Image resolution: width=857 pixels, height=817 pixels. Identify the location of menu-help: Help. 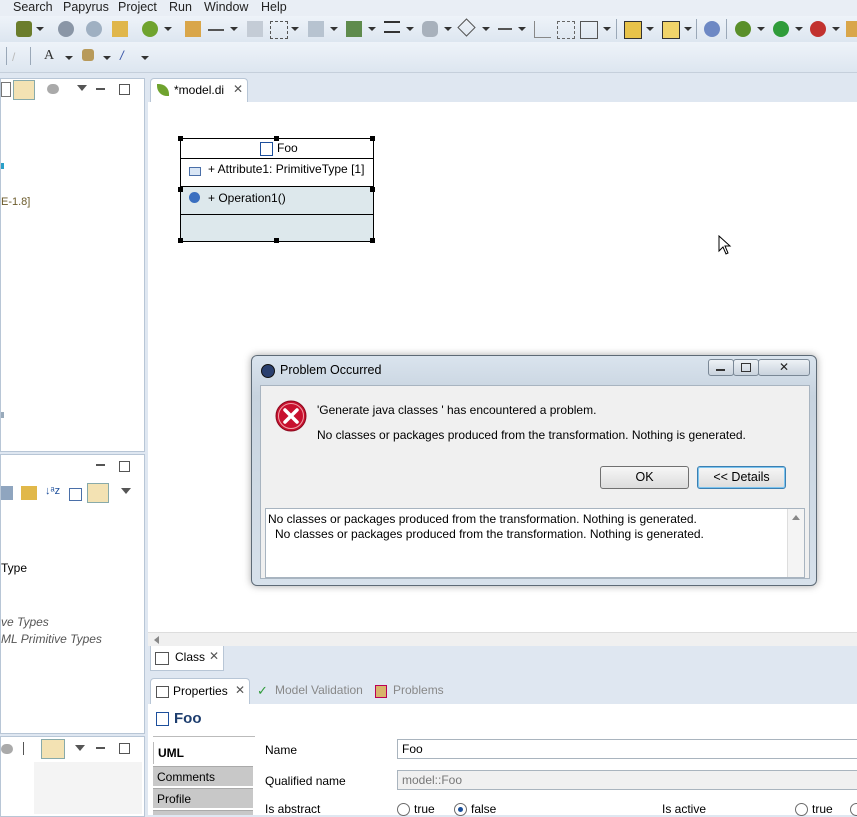
(274, 7).